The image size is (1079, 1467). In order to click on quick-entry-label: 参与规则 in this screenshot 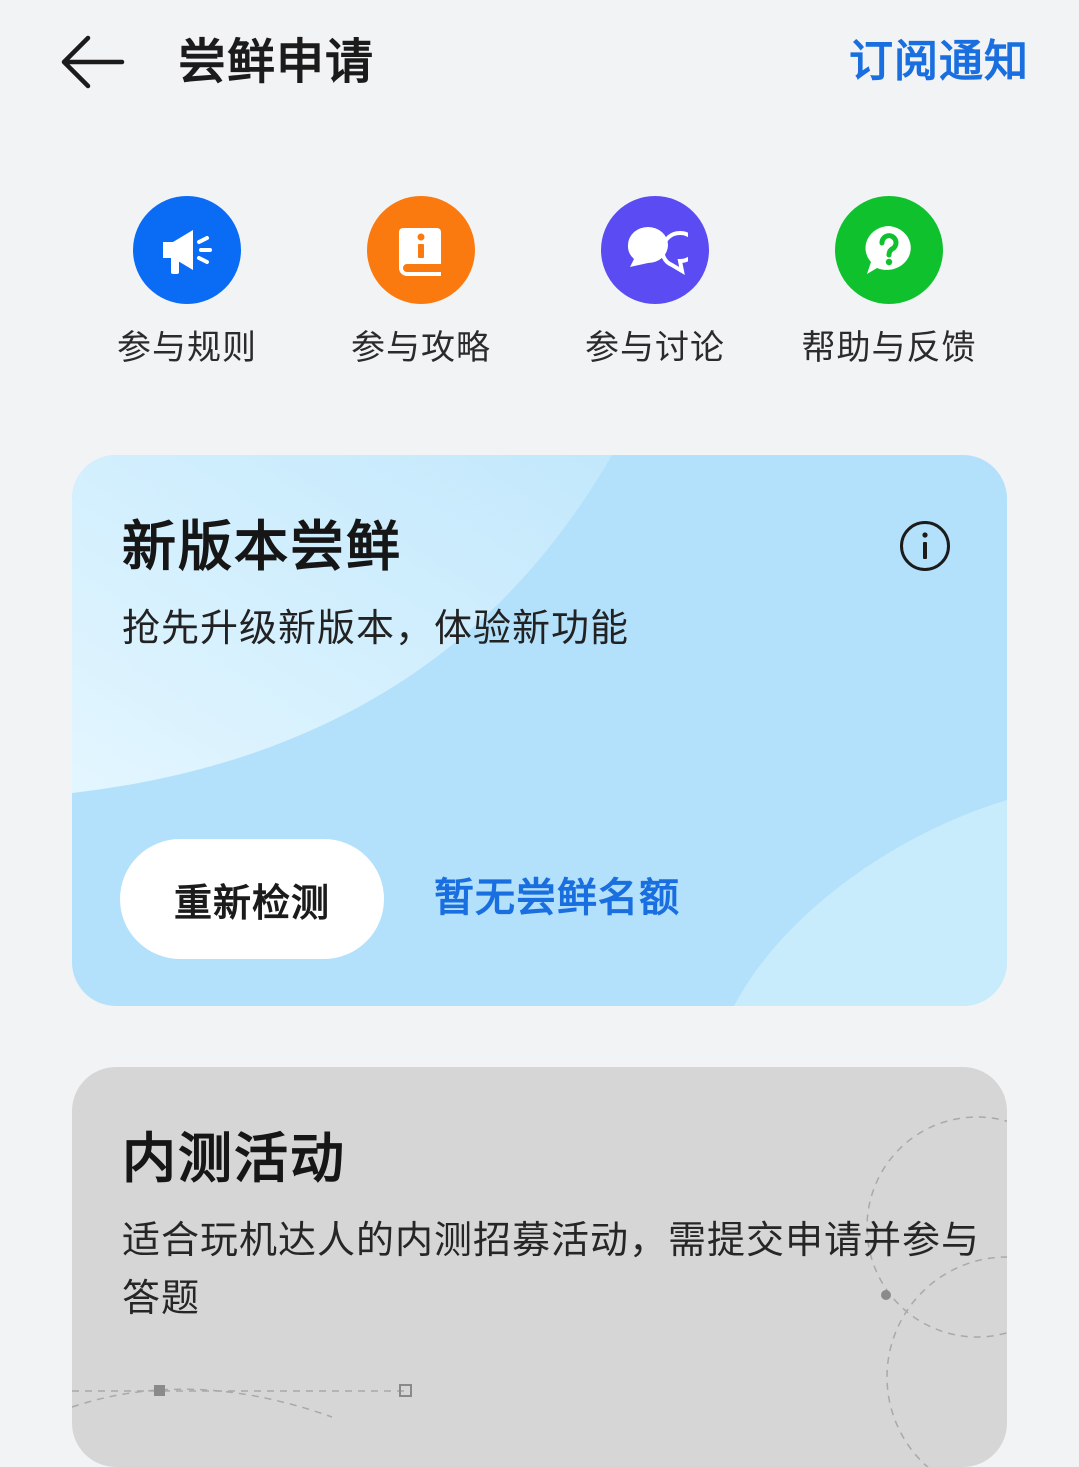, I will do `click(187, 348)`.